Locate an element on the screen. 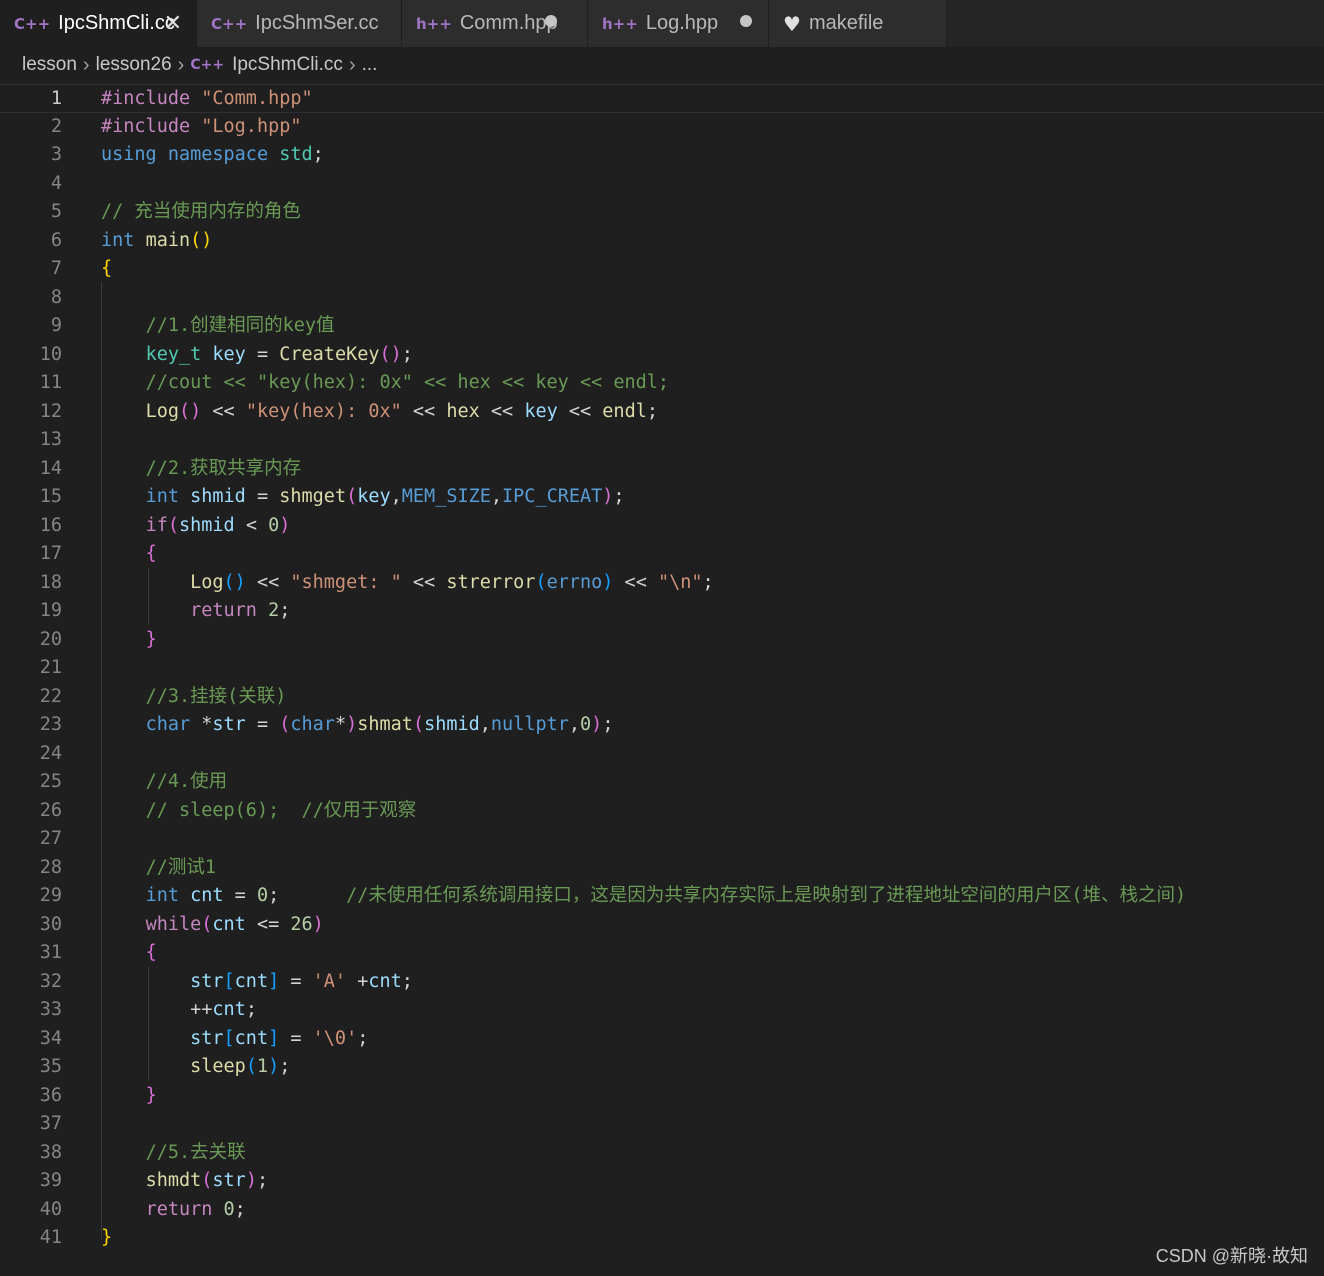  code-line: 4 is located at coordinates (662, 184).